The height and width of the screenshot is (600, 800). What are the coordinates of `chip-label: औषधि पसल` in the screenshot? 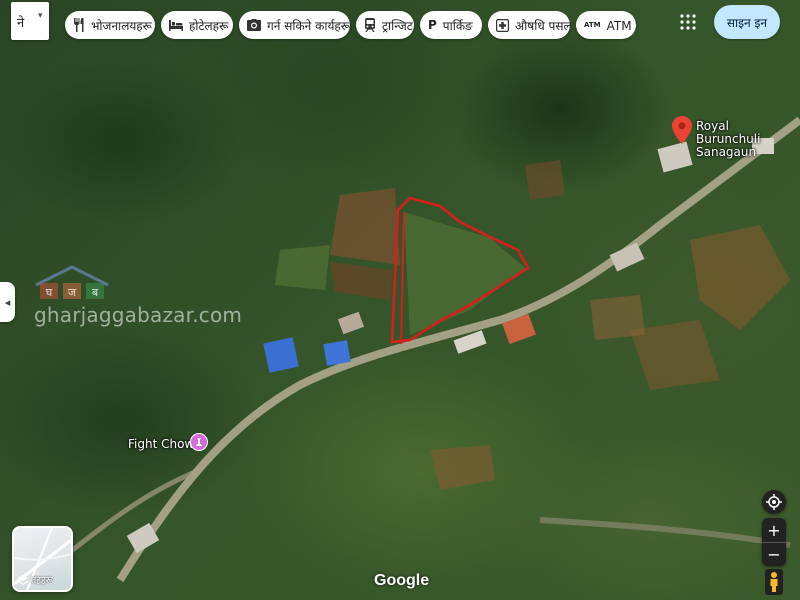 It's located at (542, 25).